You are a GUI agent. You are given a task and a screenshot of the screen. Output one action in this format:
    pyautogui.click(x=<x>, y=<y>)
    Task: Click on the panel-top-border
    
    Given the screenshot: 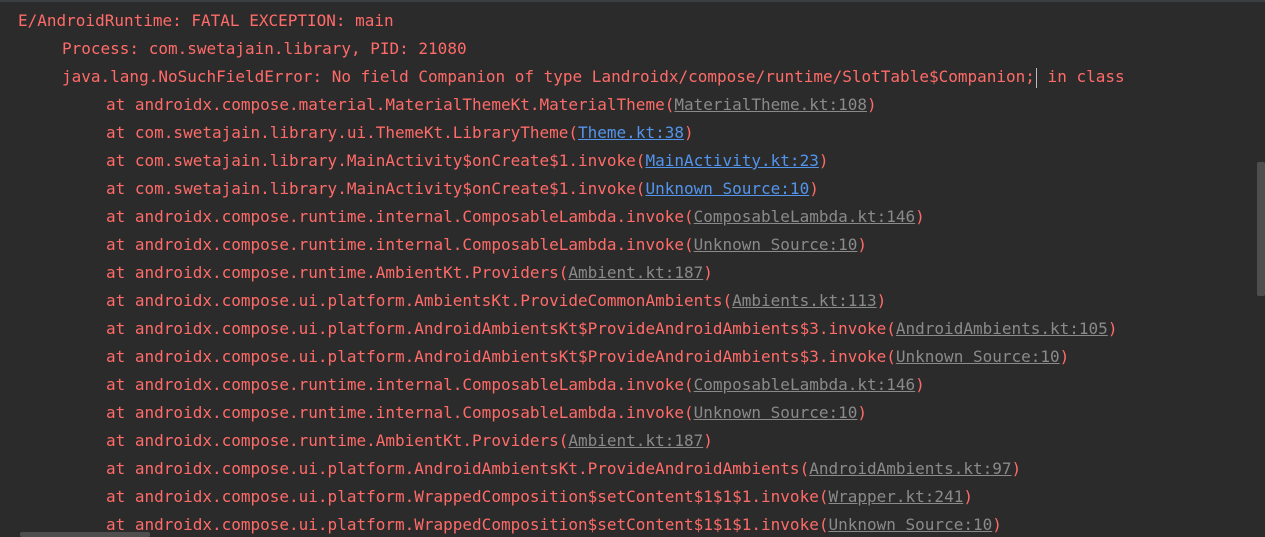 What is the action you would take?
    pyautogui.click(x=632, y=1)
    